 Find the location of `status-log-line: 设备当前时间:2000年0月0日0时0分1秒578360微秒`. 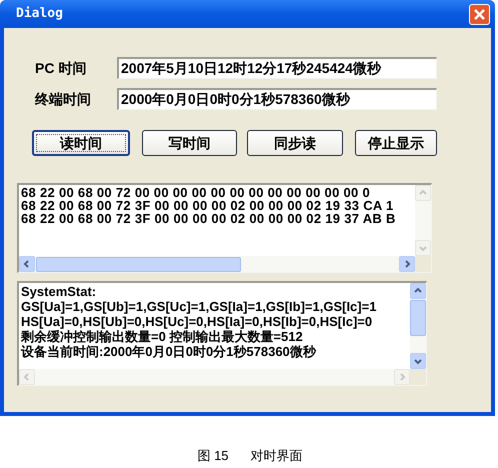

status-log-line: 设备当前时间:2000年0月0日0时0分1秒578360微秒 is located at coordinates (169, 351).